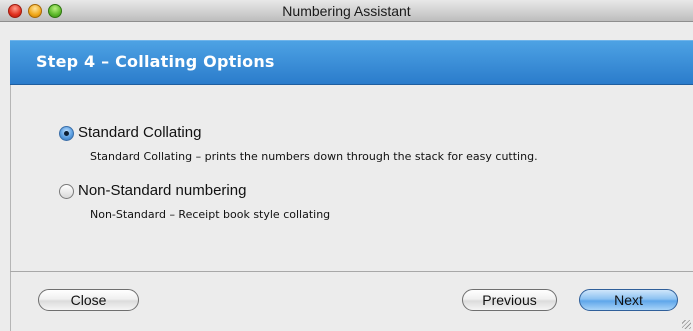  Describe the element at coordinates (155, 61) in the screenshot. I see `step-title: Step 4 – Collating Options` at that location.